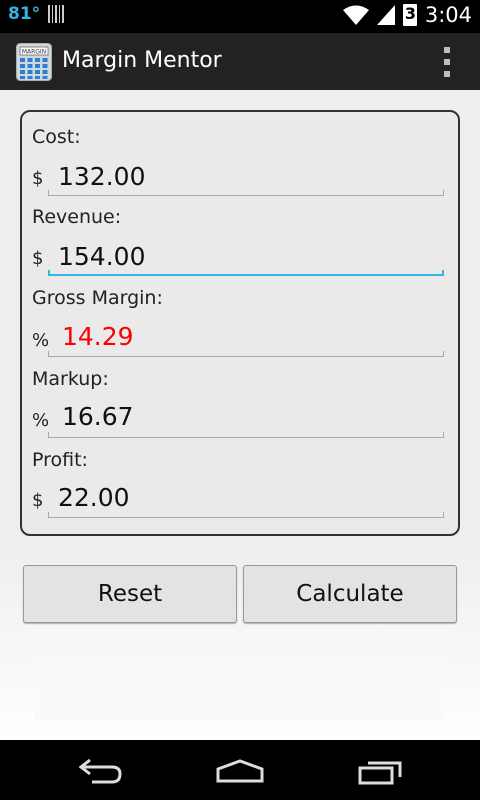 The image size is (480, 800). I want to click on app-icon-label: MARGIN, so click(34, 52).